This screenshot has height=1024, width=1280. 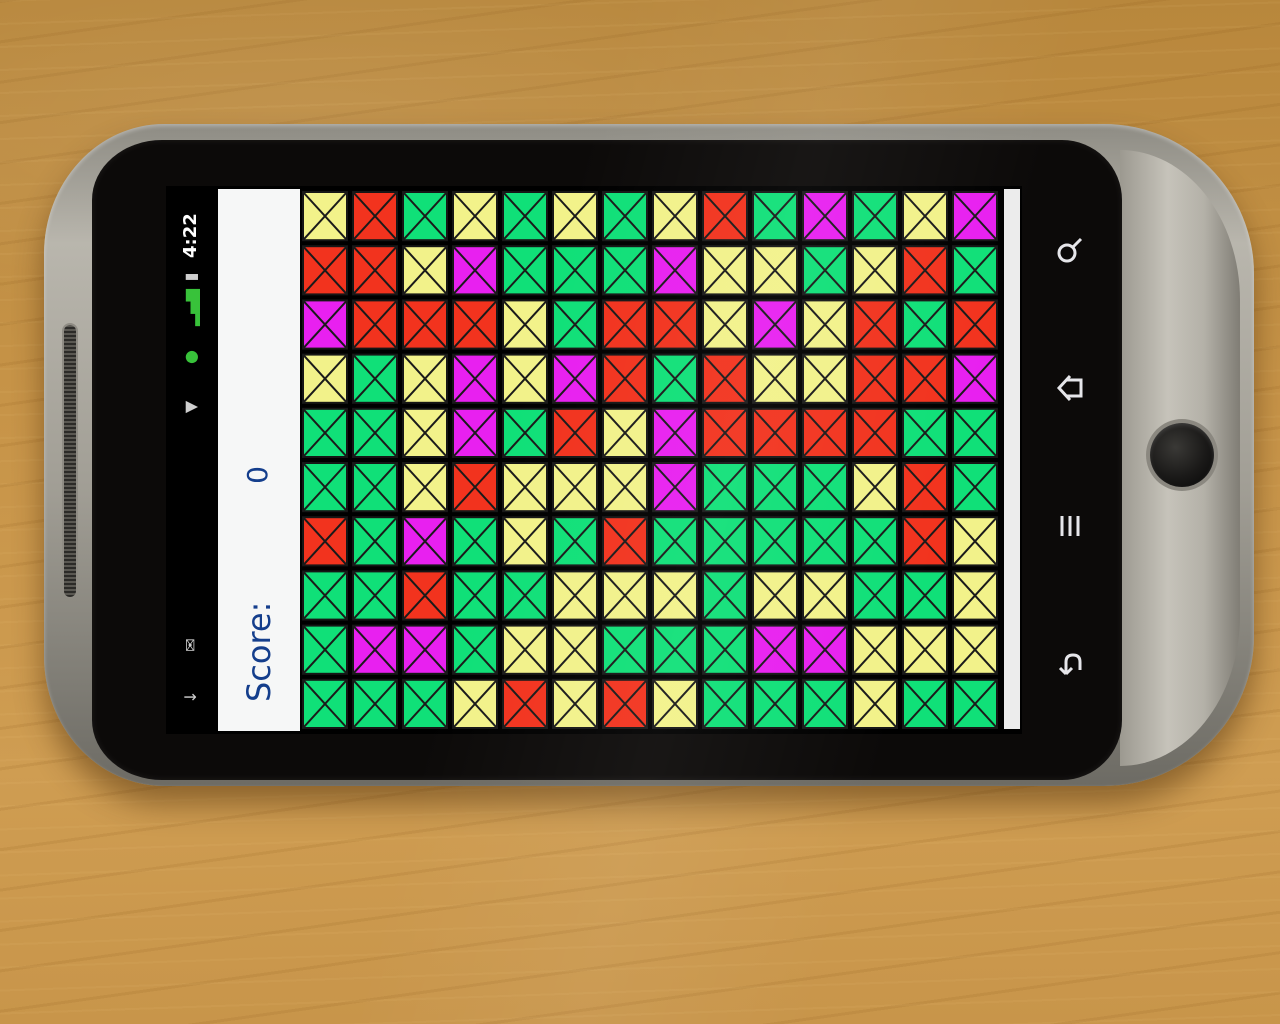 I want to click on back-key, so click(x=1070, y=666).